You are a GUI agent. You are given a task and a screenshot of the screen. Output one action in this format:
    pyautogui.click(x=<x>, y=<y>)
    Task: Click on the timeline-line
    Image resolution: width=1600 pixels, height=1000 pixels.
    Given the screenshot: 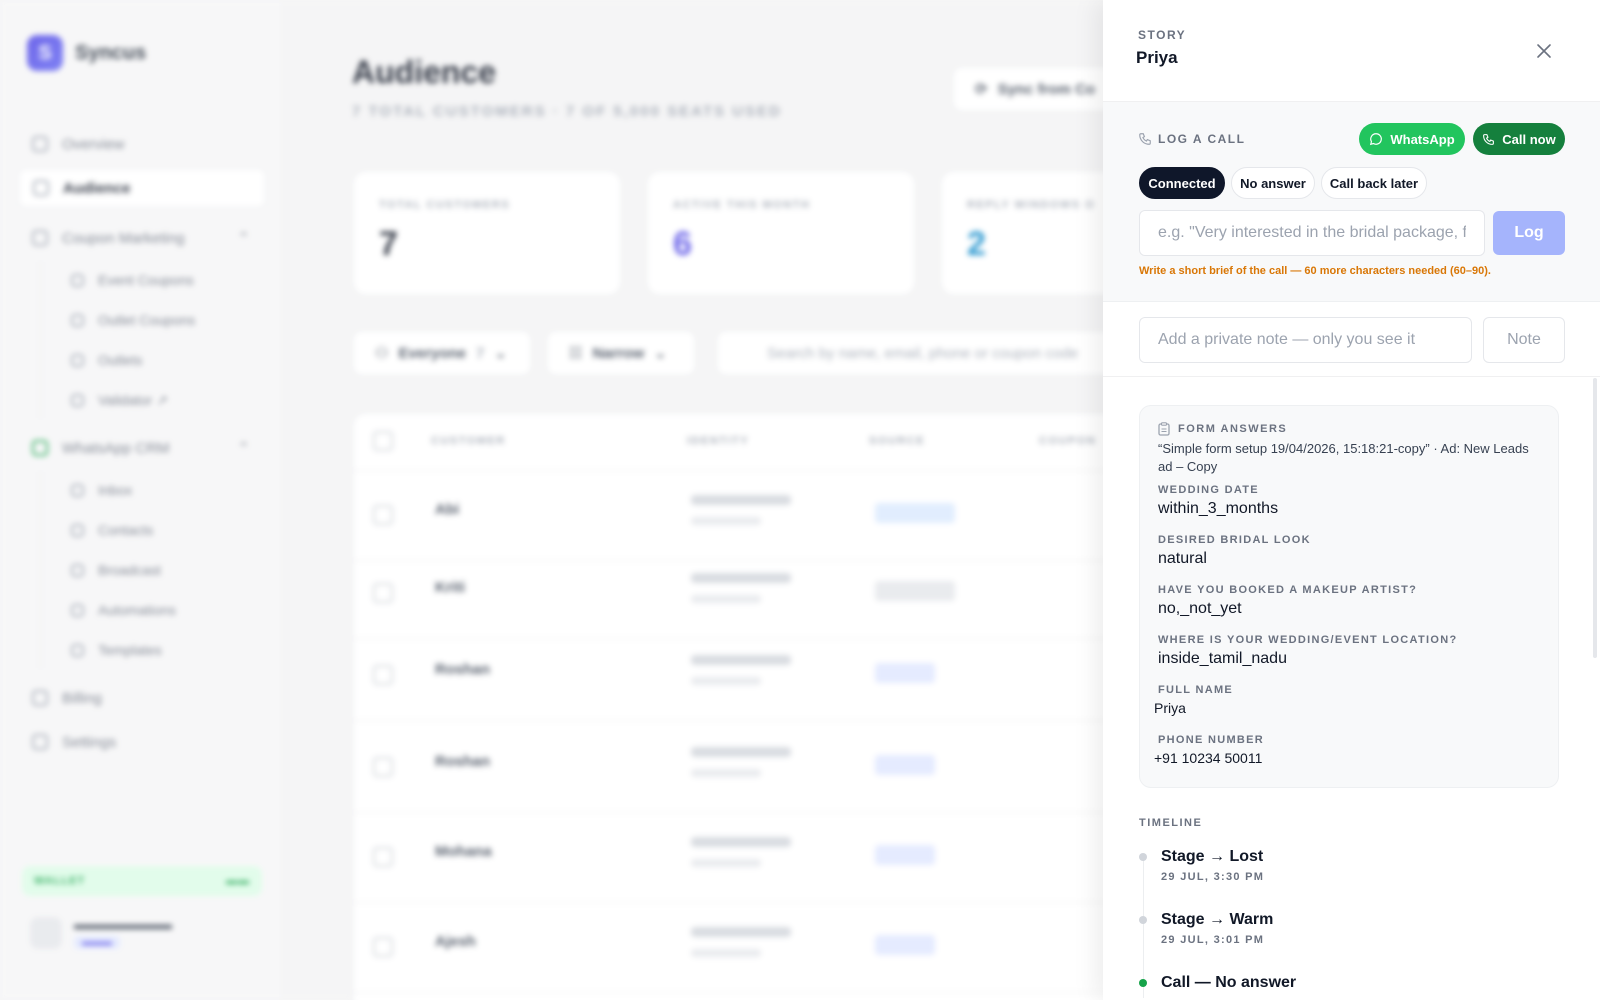 What is the action you would take?
    pyautogui.click(x=1143, y=928)
    